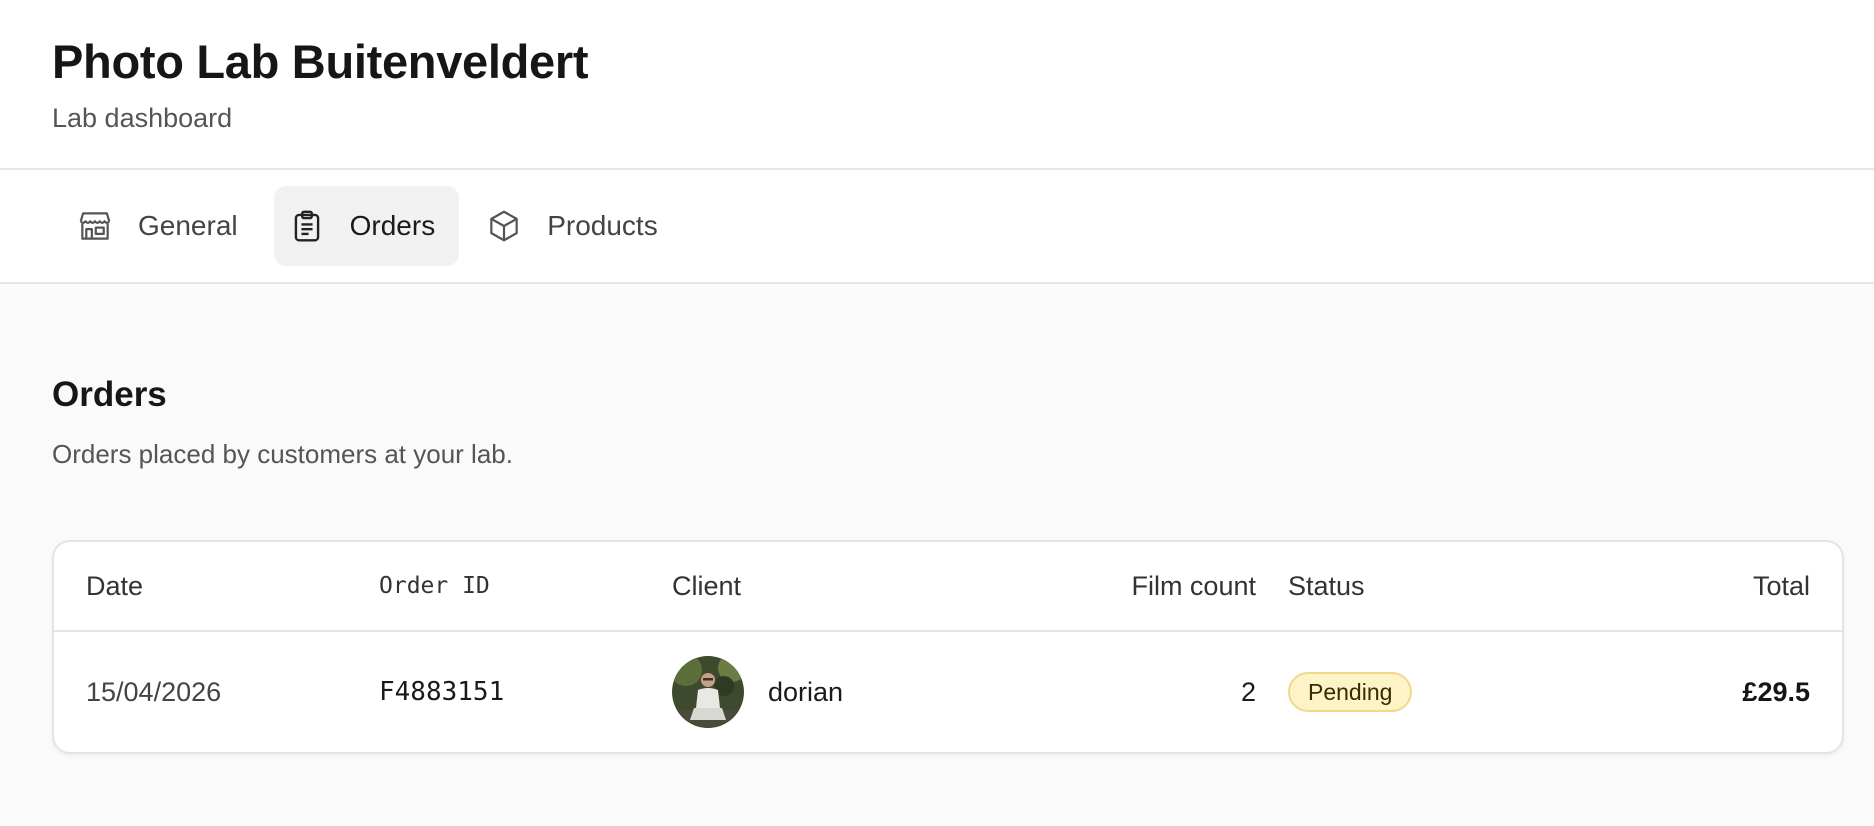 The width and height of the screenshot is (1874, 826). What do you see at coordinates (232, 586) in the screenshot?
I see `column-header-date: Date` at bounding box center [232, 586].